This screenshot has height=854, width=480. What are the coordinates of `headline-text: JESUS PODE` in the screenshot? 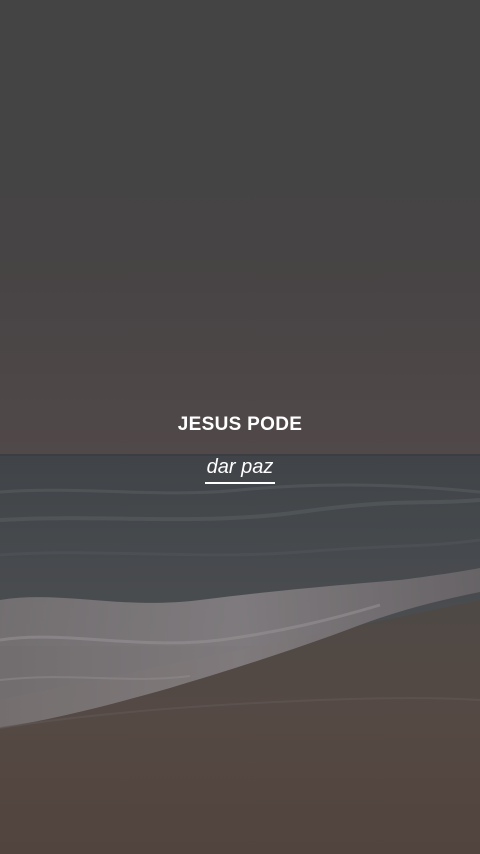 It's located at (240, 424).